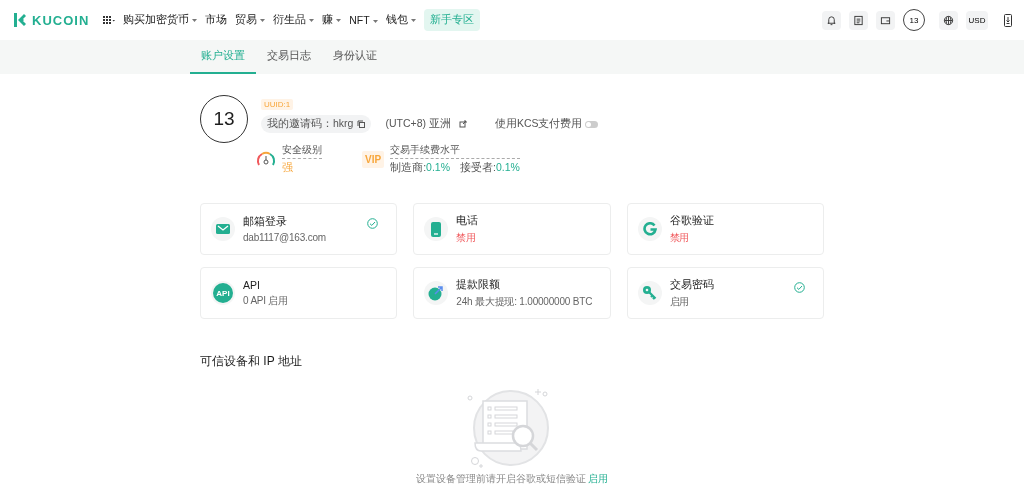 Image resolution: width=1024 pixels, height=494 pixels. Describe the element at coordinates (289, 57) in the screenshot. I see `tab: 交易日志` at that location.